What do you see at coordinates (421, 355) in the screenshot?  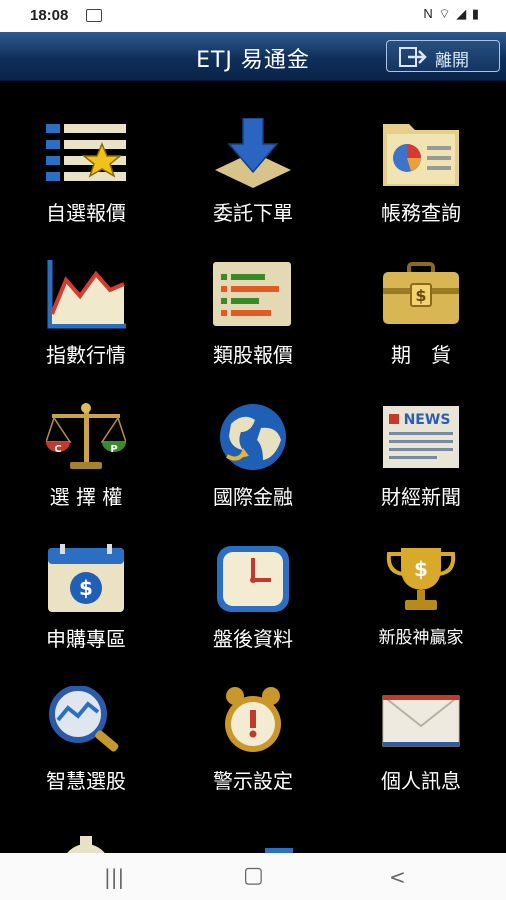 I see `tile-label: 期 貨` at bounding box center [421, 355].